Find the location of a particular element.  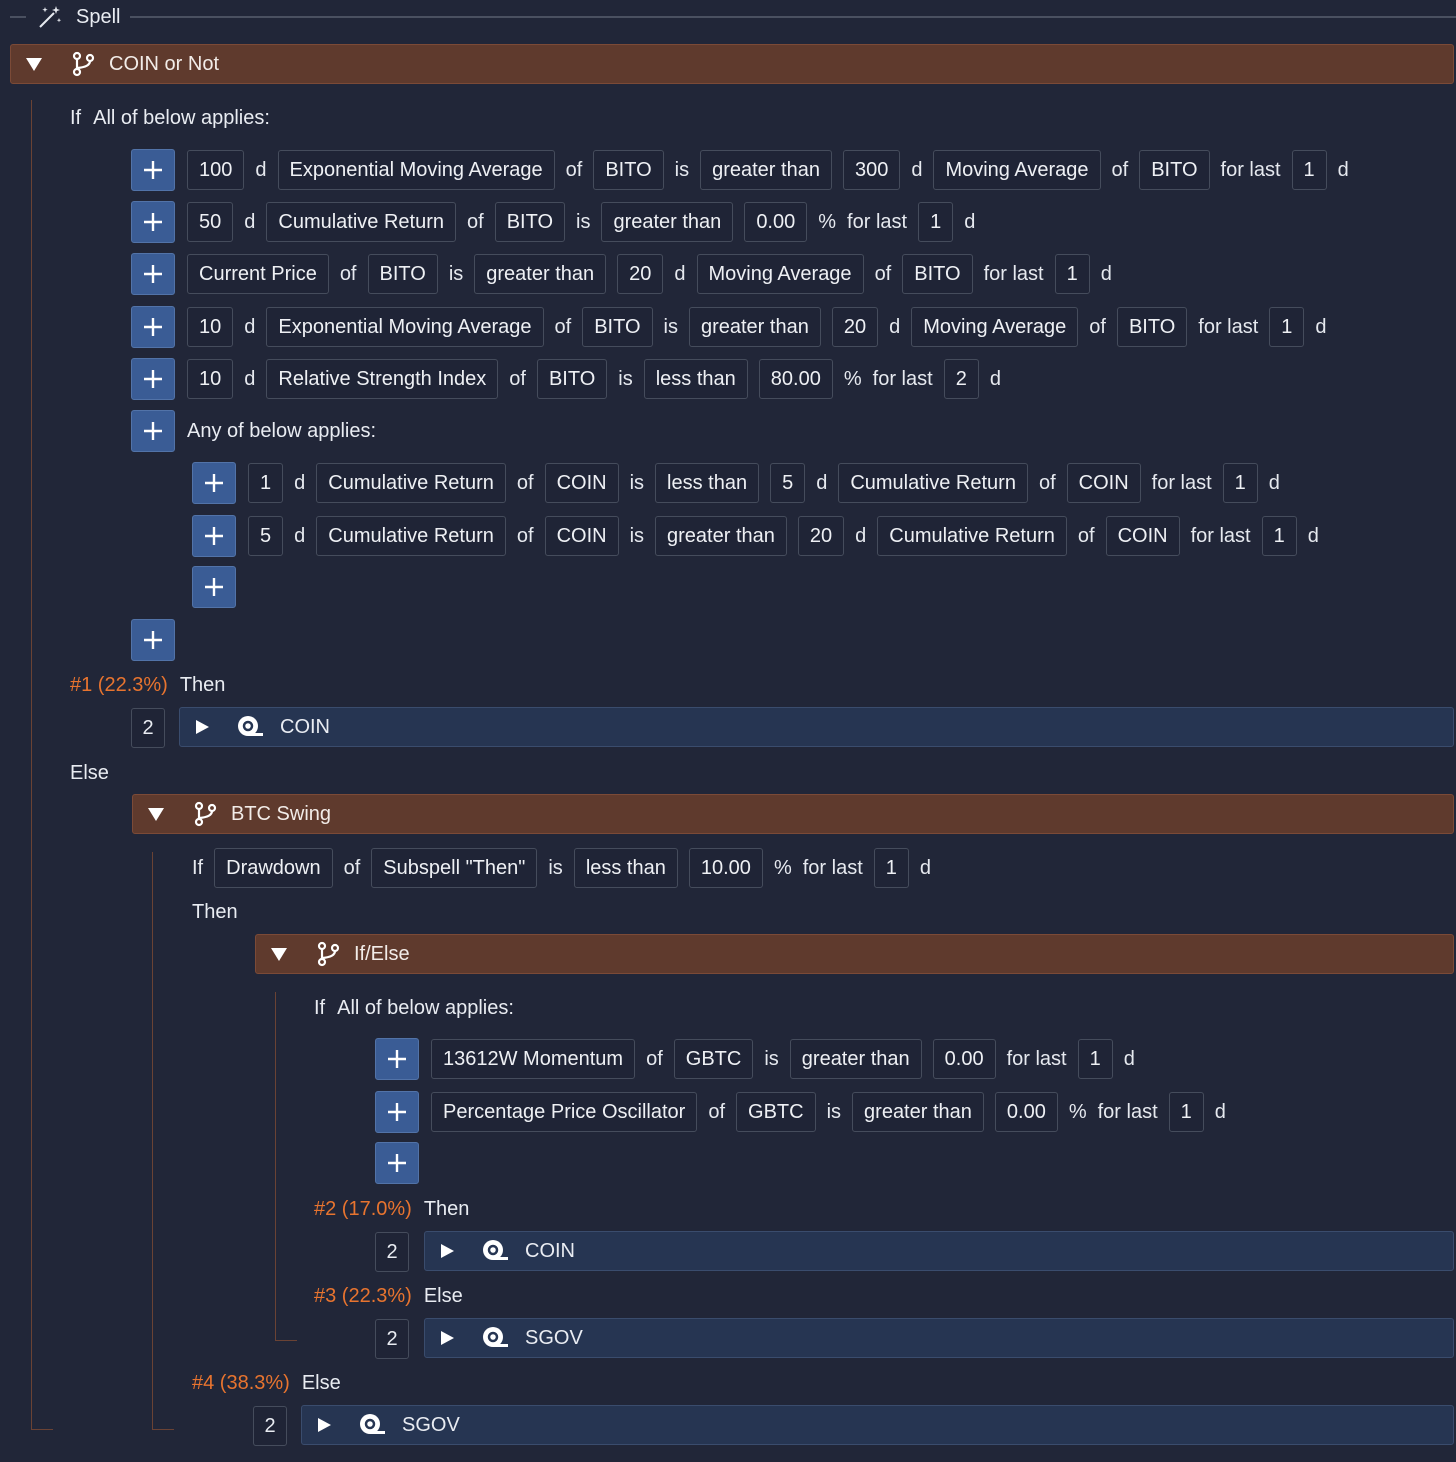

condition-field: Drawdown is located at coordinates (273, 868).